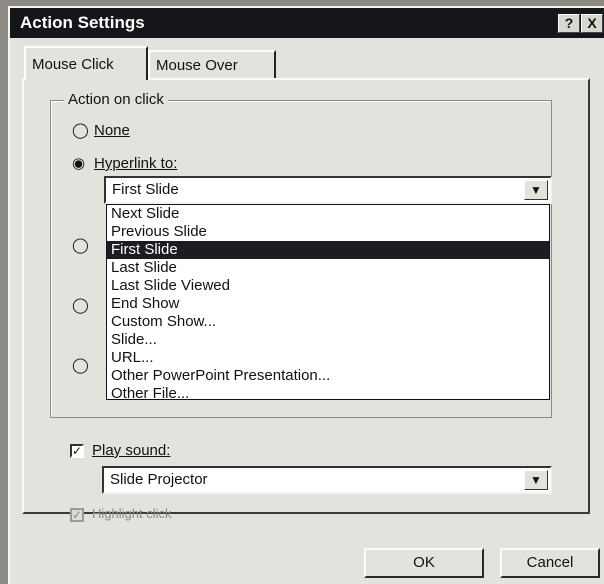 The image size is (604, 584). Describe the element at coordinates (569, 23) in the screenshot. I see `help-button: ?` at that location.